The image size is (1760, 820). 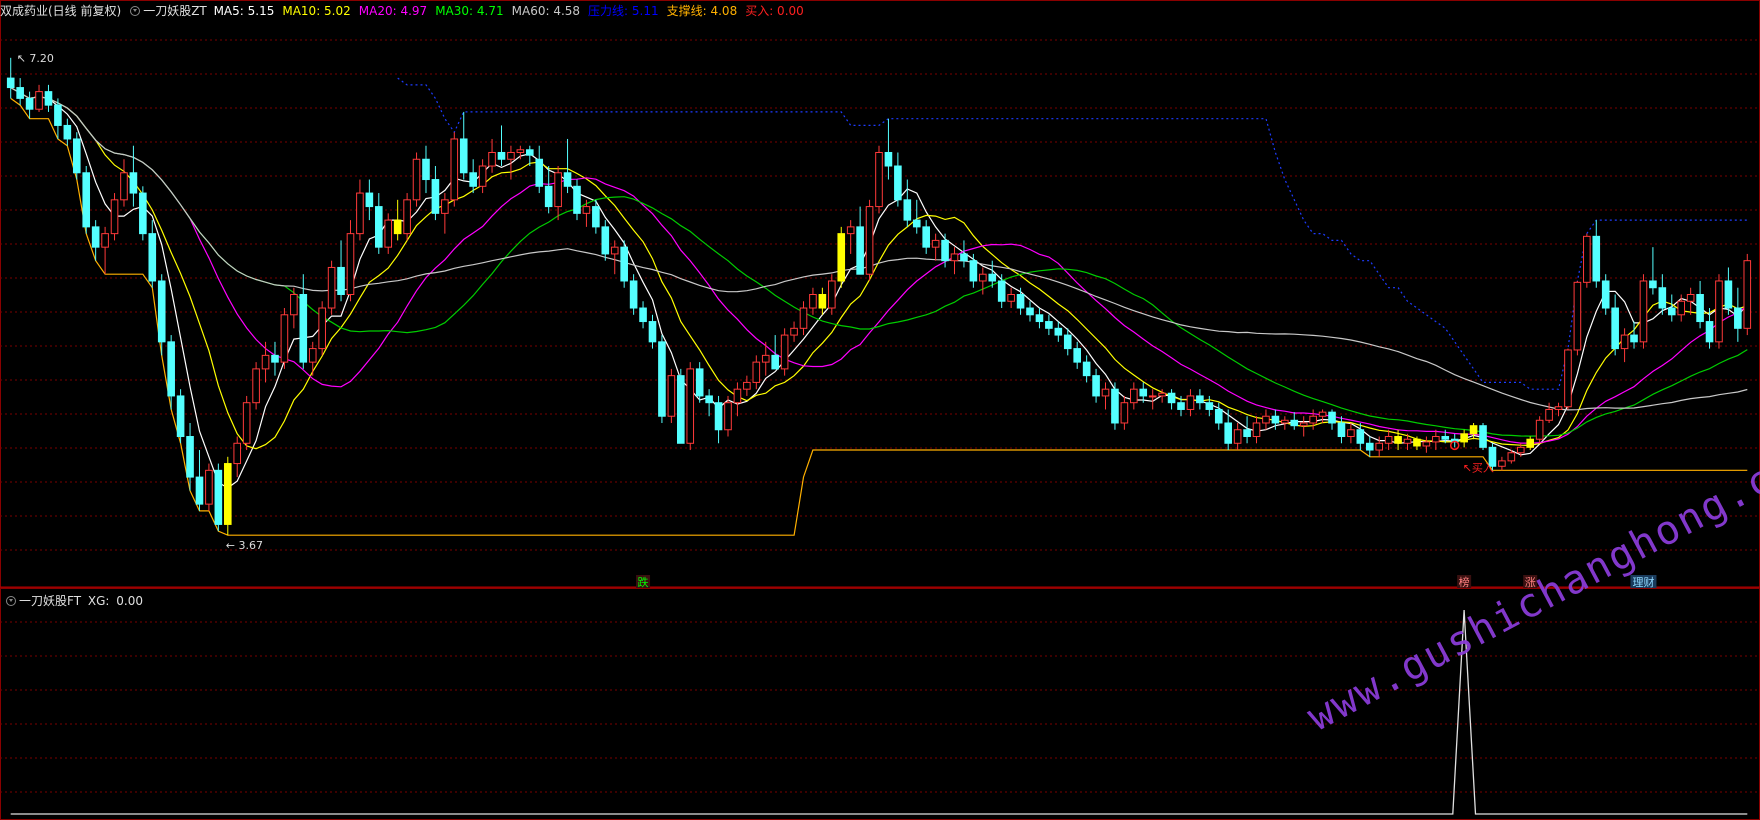 What do you see at coordinates (135, 10) in the screenshot?
I see `indicator-menu-icon` at bounding box center [135, 10].